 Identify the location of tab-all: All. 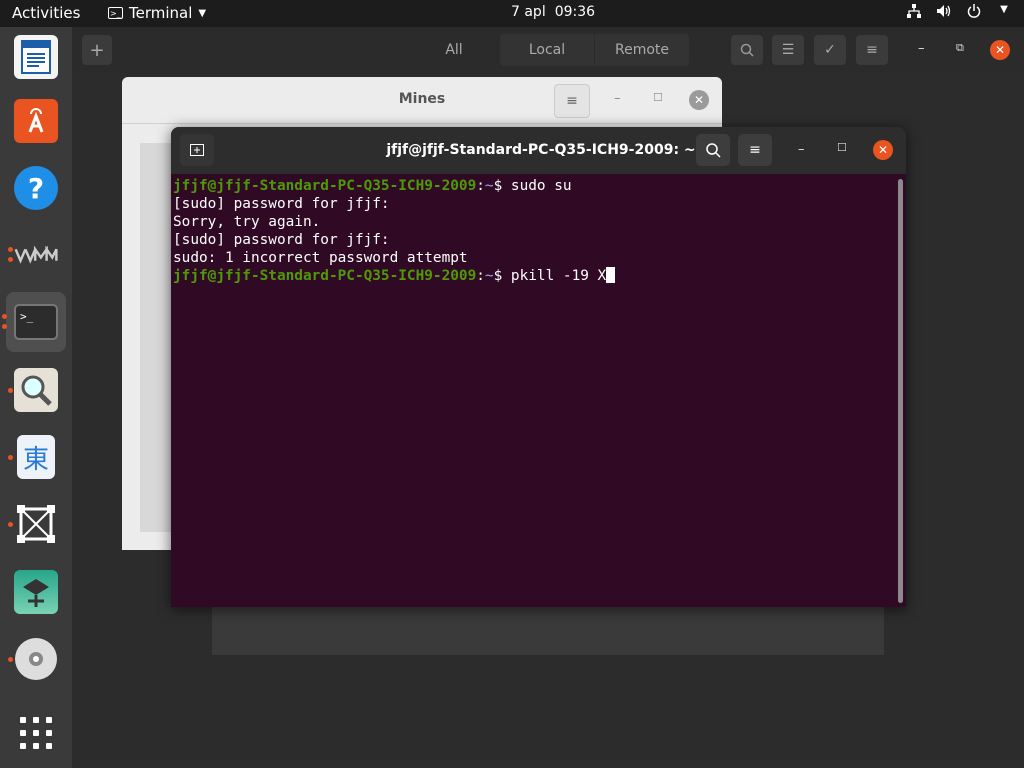
(454, 50).